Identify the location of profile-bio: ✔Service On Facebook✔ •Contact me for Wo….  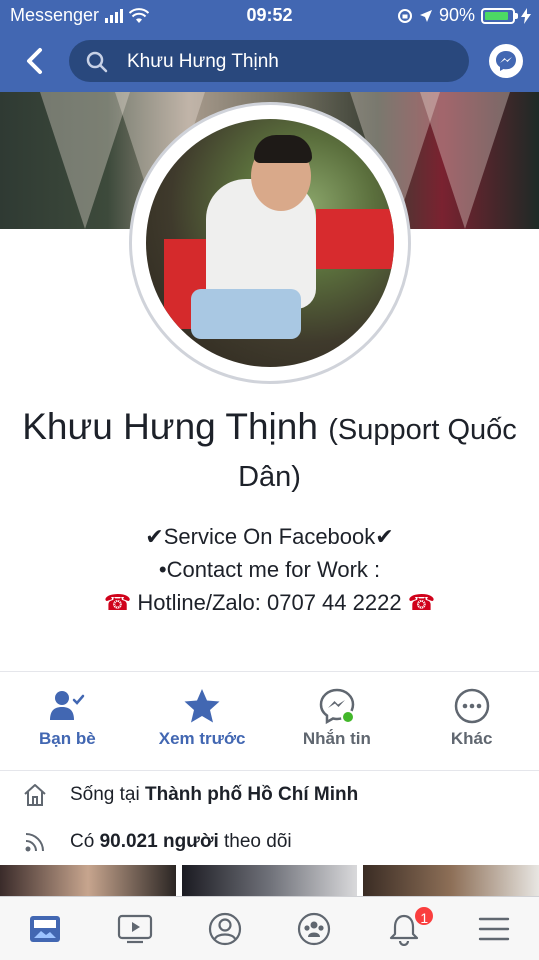
(269, 569).